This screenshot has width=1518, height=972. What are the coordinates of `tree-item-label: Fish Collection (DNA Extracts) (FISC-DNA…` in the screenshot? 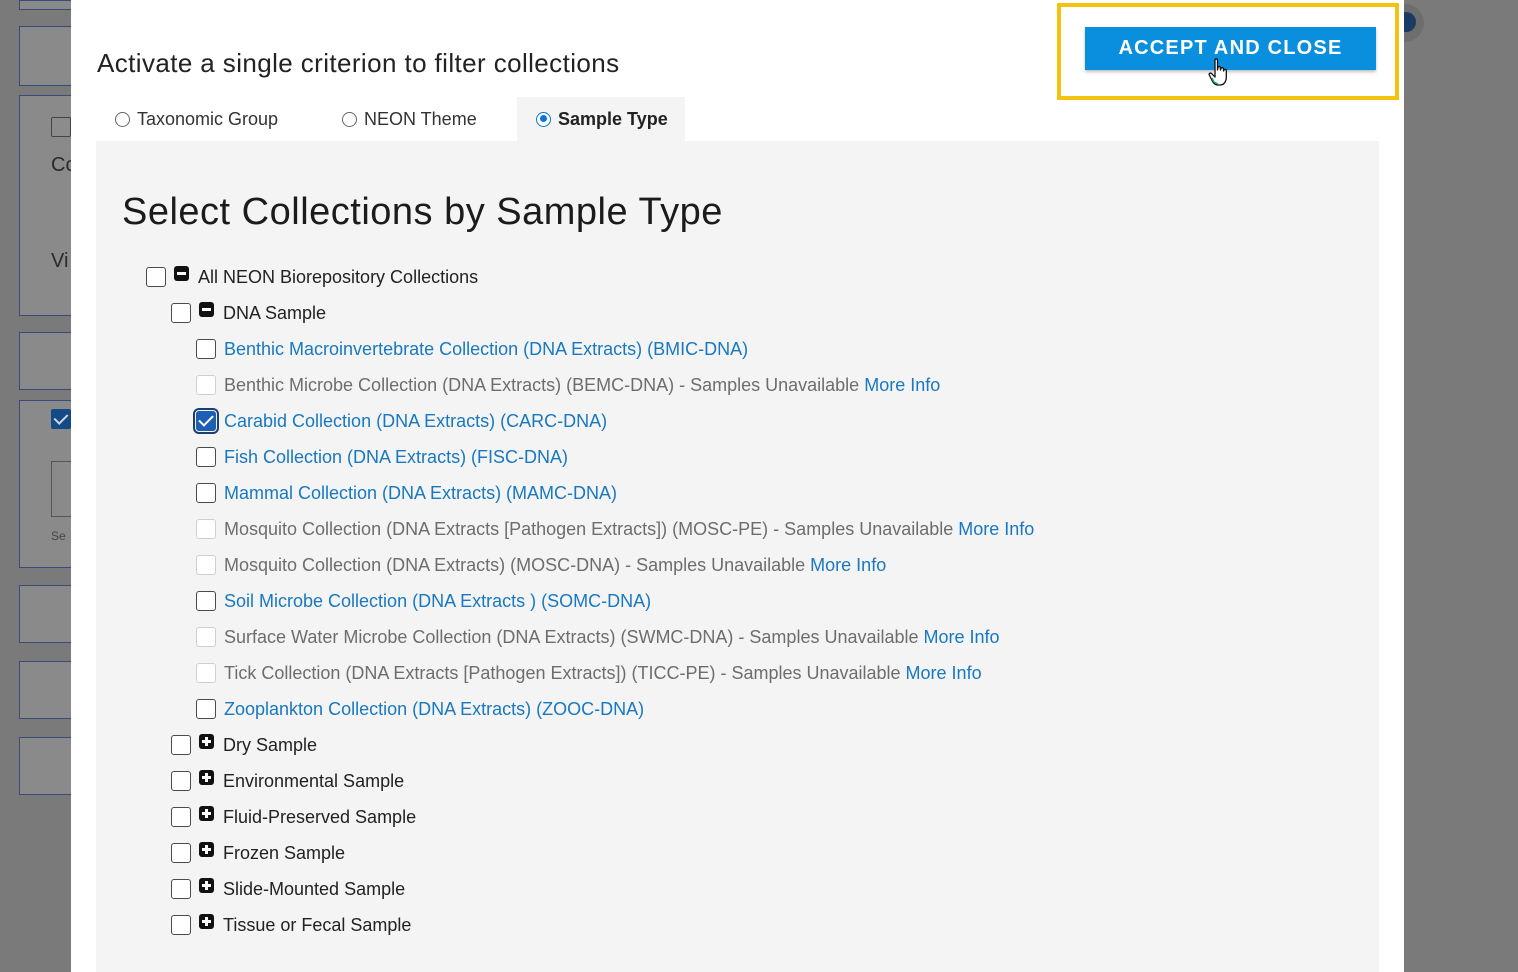 It's located at (396, 457).